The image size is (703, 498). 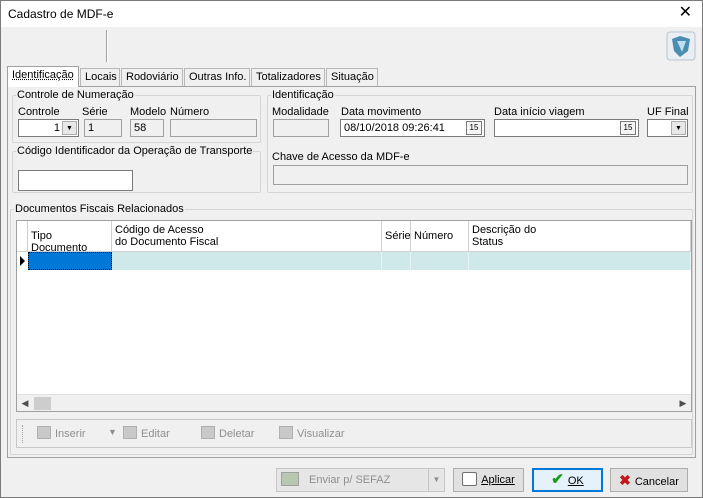 What do you see at coordinates (155, 434) in the screenshot?
I see `editar-label: Editar` at bounding box center [155, 434].